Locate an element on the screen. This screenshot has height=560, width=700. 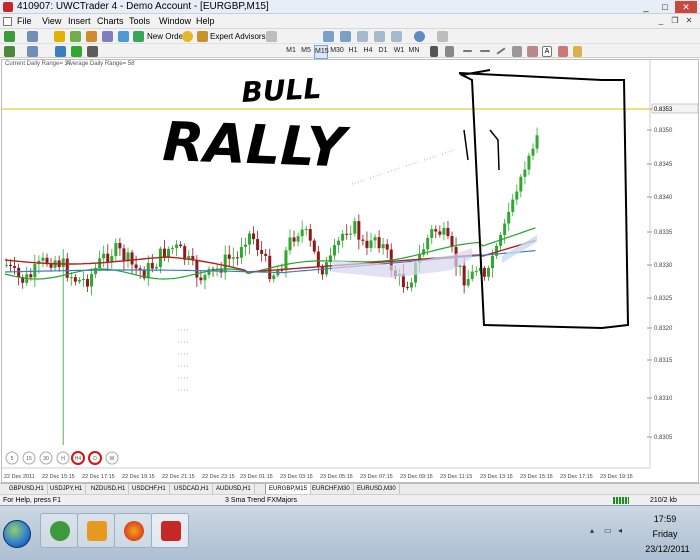
time-label: 23 Dec 05:15 is located at coordinates (336, 477).